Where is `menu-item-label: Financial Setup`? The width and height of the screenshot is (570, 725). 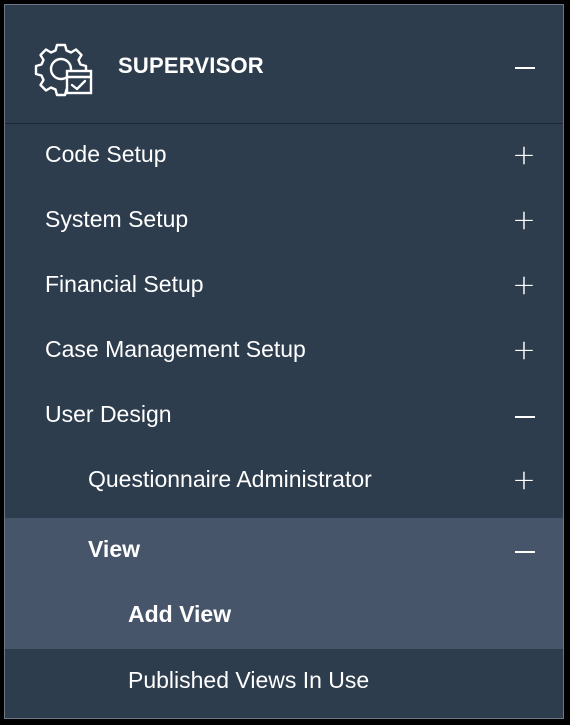
menu-item-label: Financial Setup is located at coordinates (124, 284).